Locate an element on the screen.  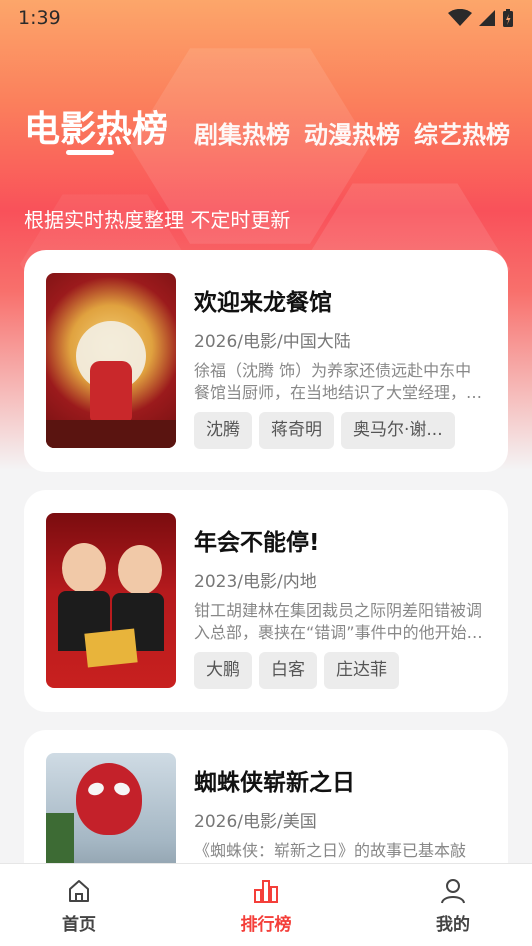
cast-tags: 大鹏 白客 庄达菲 is located at coordinates (340, 670).